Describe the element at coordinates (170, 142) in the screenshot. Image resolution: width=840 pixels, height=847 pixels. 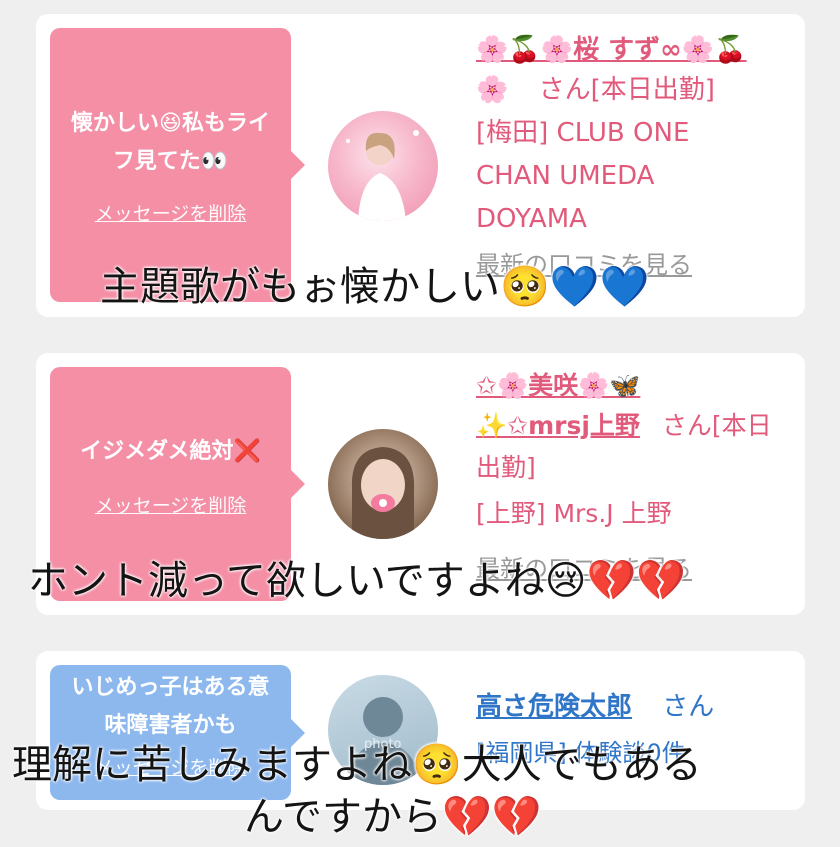
I see `message-text: 懐かしい😆私もライフ見てた👀` at that location.